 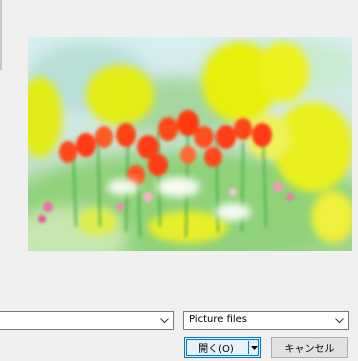 What do you see at coordinates (87, 320) in the screenshot?
I see `filename-combo` at bounding box center [87, 320].